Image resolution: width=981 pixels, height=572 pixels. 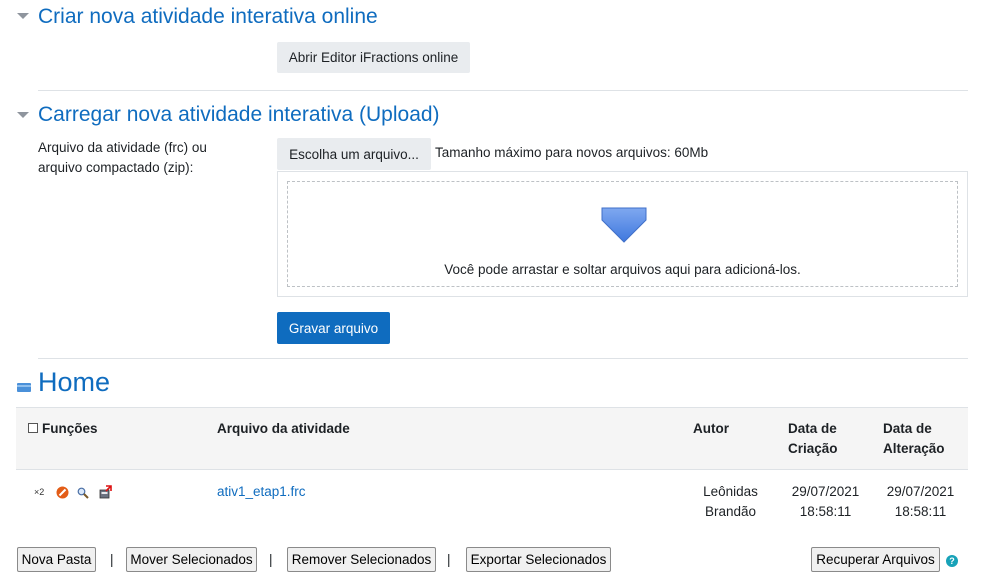 I want to click on author-cell: Leônidas Brandão, so click(x=730, y=501).